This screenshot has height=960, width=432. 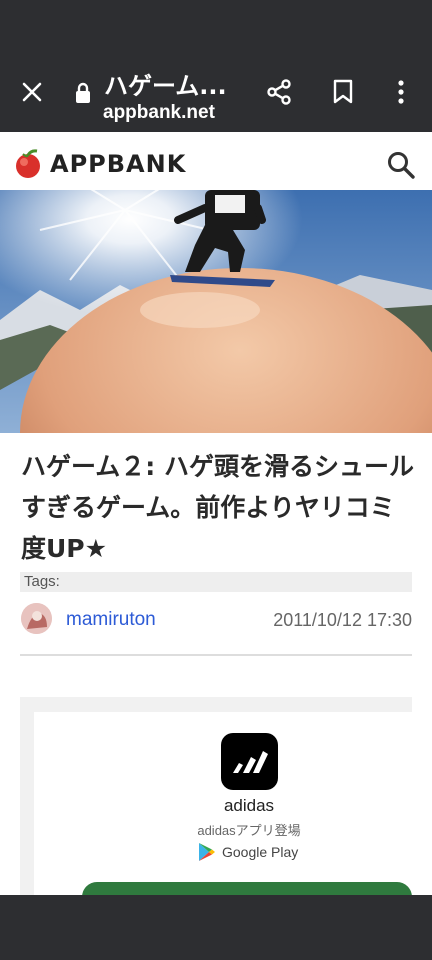 I want to click on author-avatar, so click(x=36, y=618).